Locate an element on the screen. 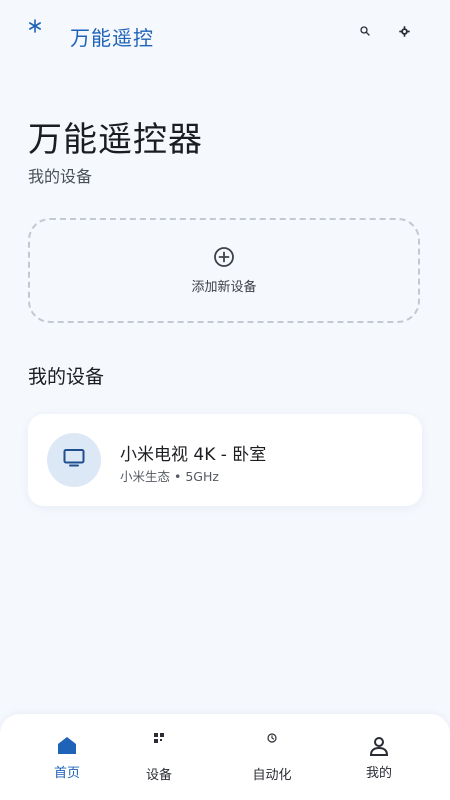 The image size is (450, 800). tv-icon is located at coordinates (74, 460).